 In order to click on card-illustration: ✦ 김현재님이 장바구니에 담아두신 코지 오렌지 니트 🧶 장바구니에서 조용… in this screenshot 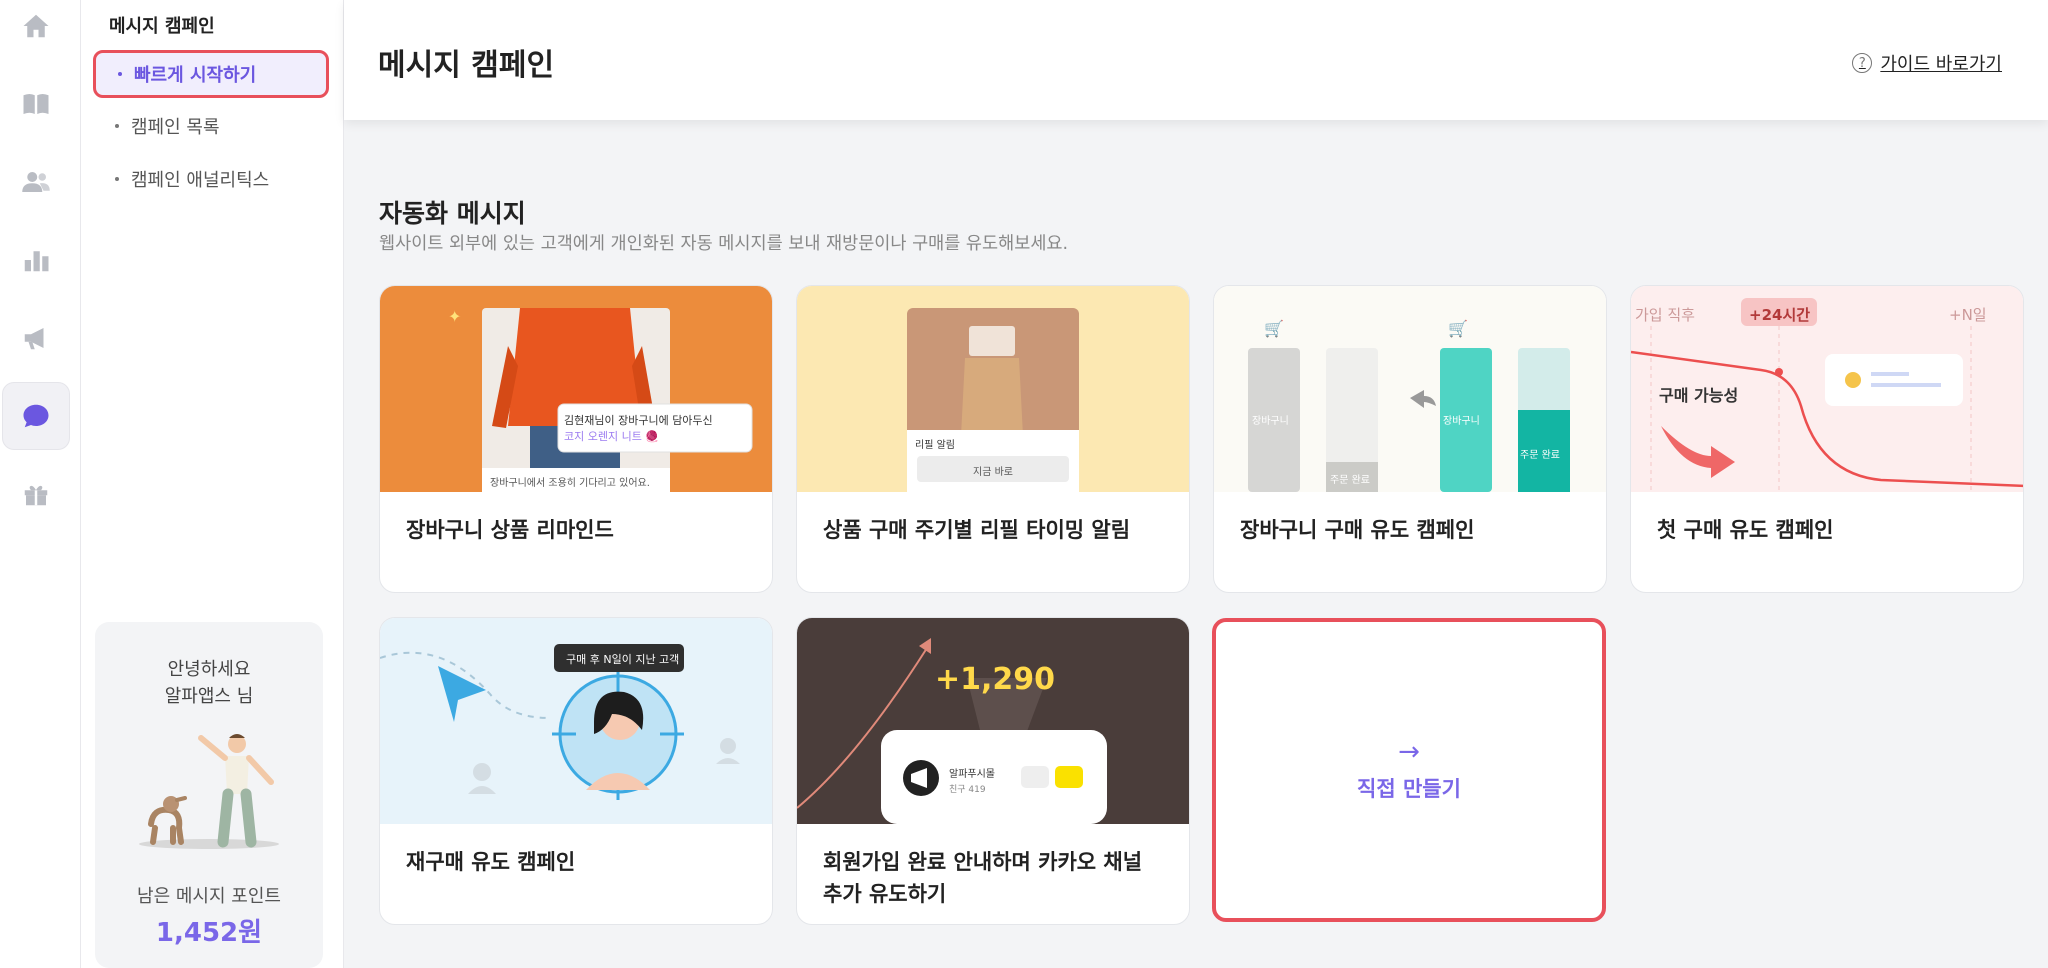, I will do `click(576, 389)`.